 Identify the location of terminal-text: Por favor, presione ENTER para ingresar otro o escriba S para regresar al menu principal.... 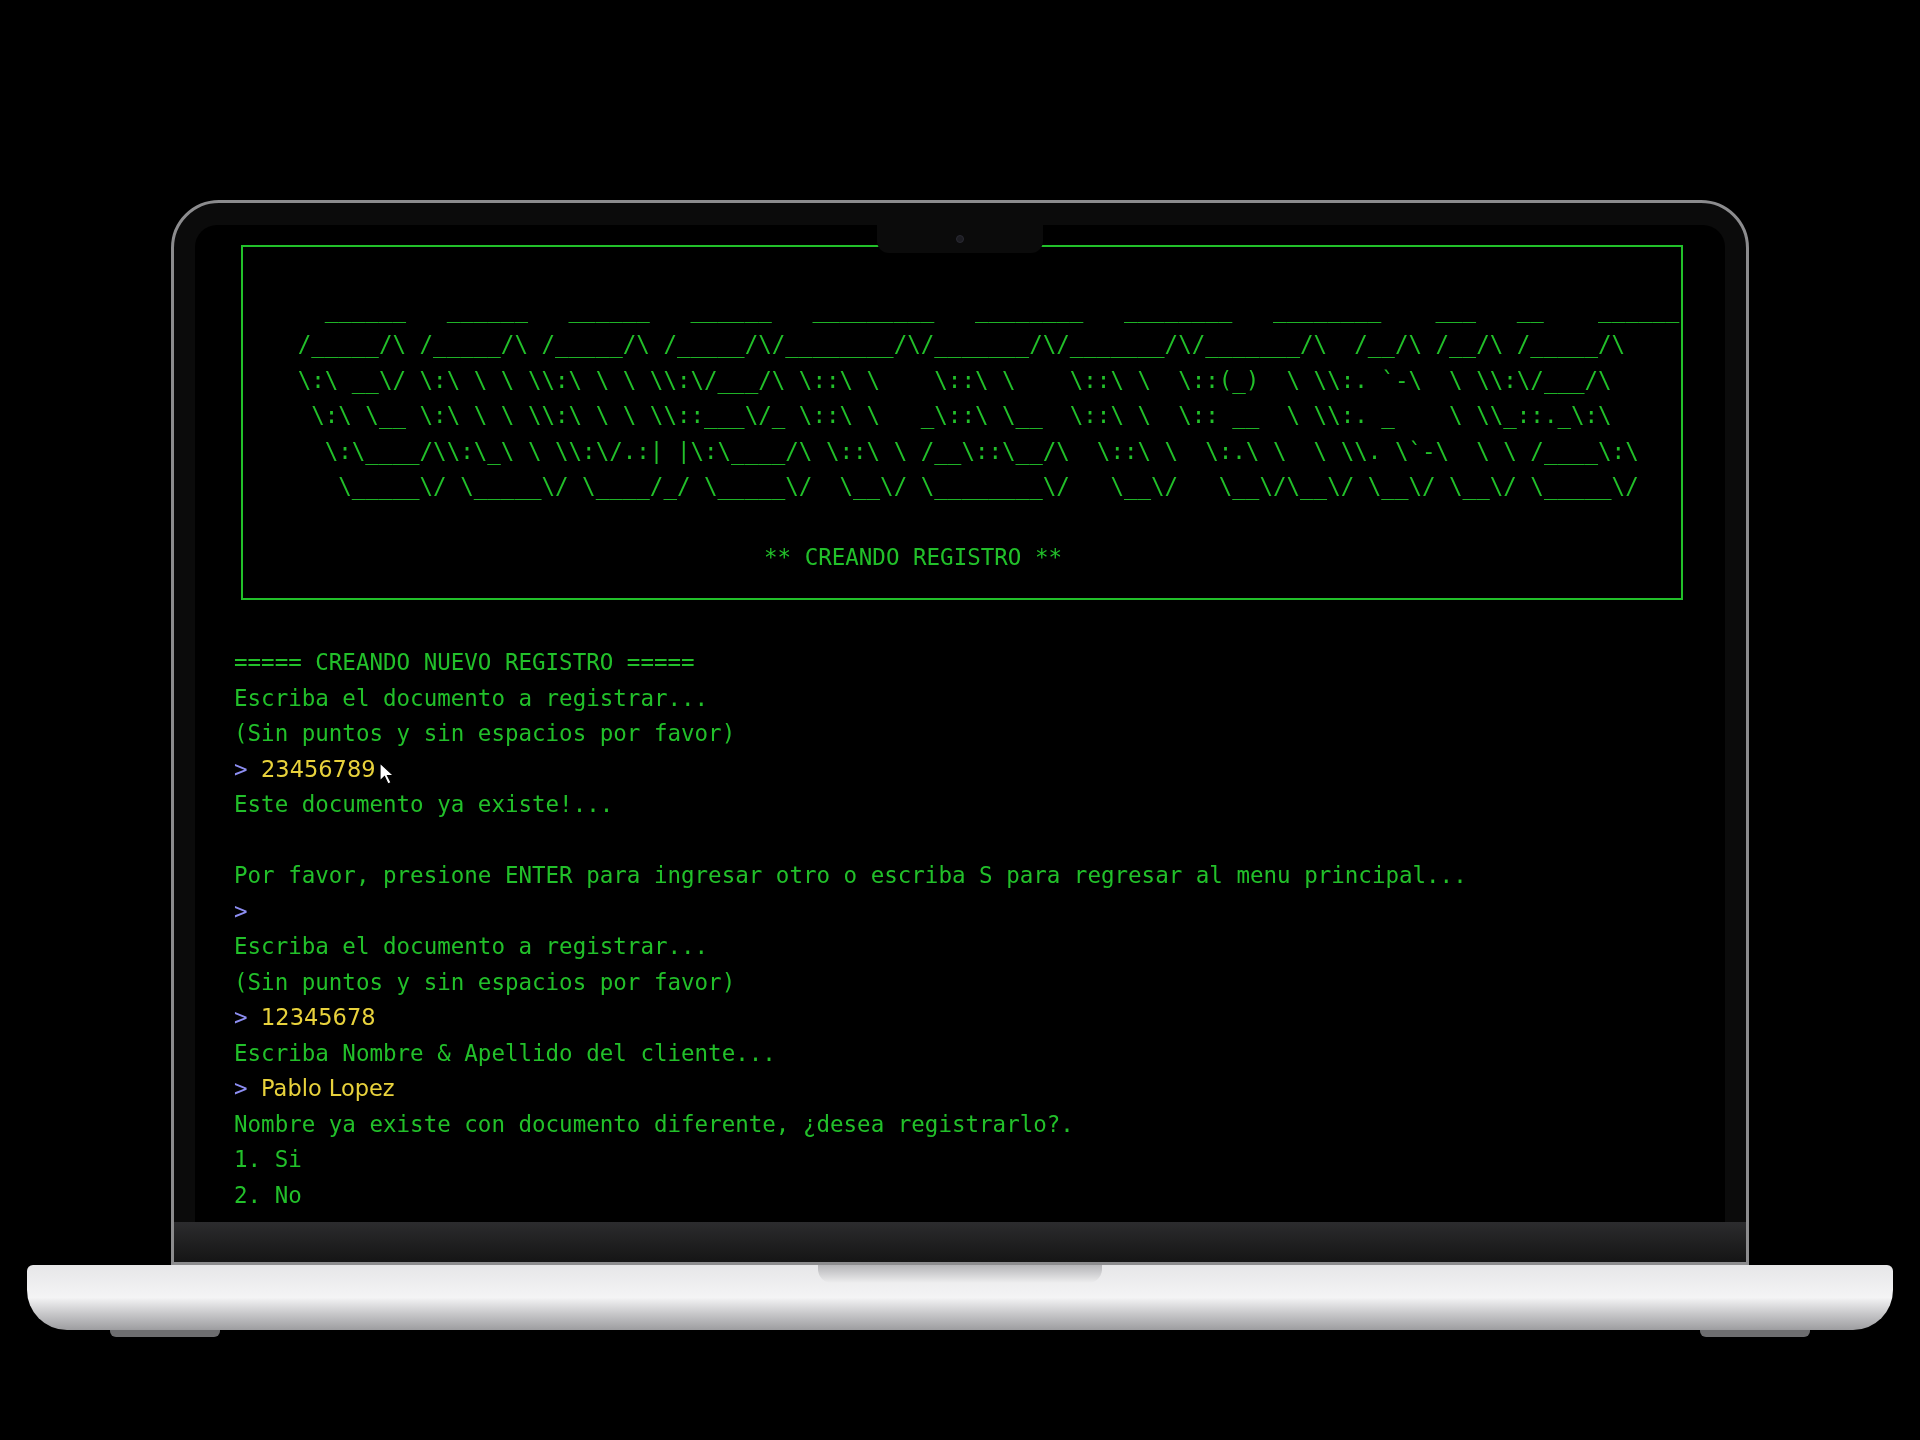
(850, 875).